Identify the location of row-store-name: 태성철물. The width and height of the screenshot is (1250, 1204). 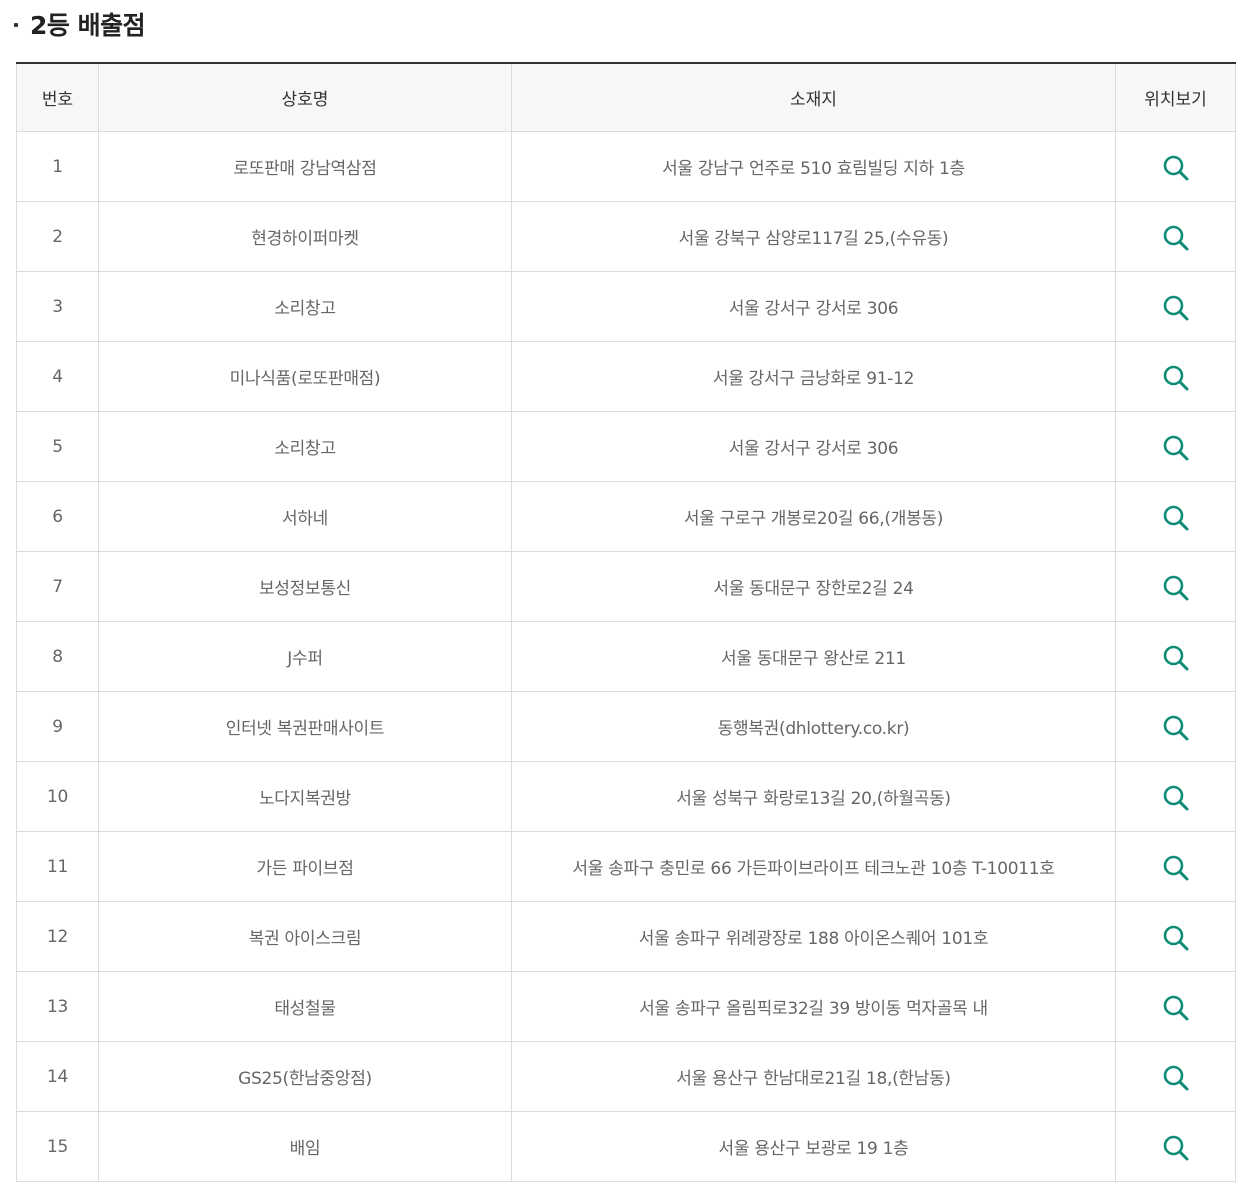
(305, 1006).